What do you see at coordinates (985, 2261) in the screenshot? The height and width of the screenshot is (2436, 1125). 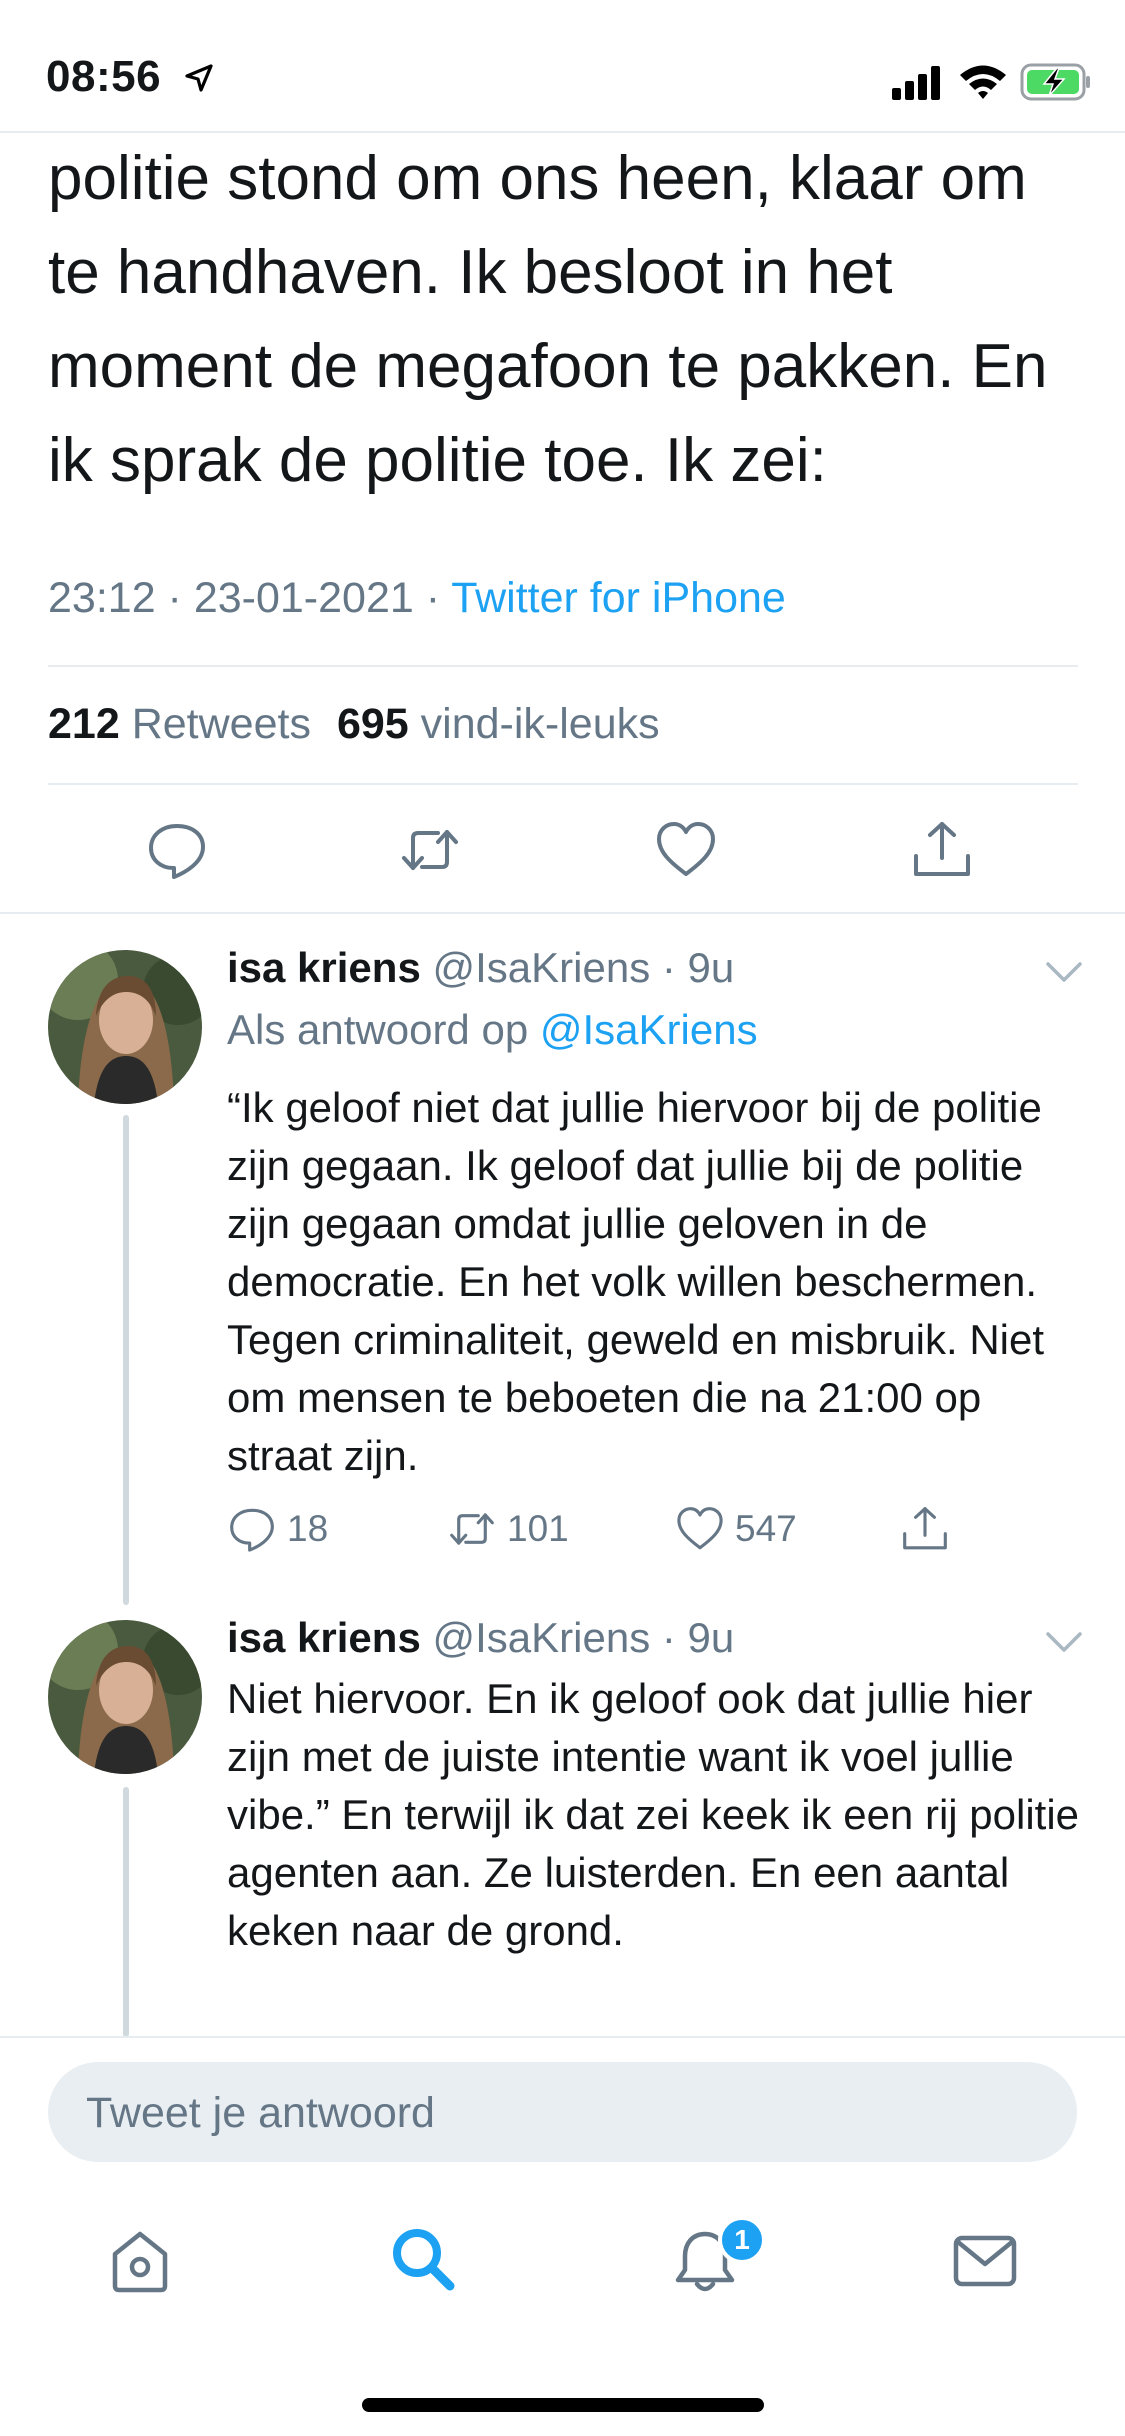 I see `messages-icon` at bounding box center [985, 2261].